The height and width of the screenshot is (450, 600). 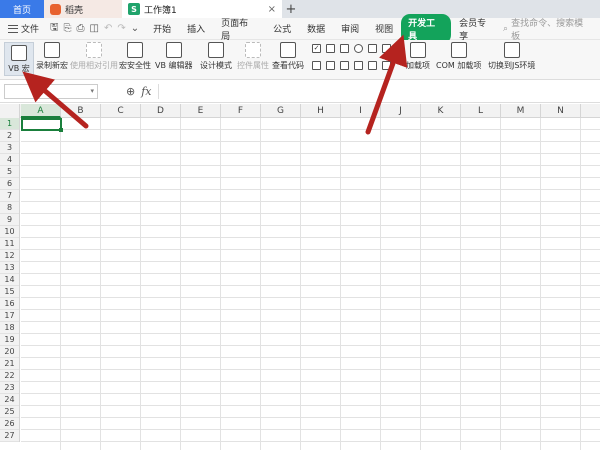 What do you see at coordinates (9, 436) in the screenshot?
I see `row-header-27: 27` at bounding box center [9, 436].